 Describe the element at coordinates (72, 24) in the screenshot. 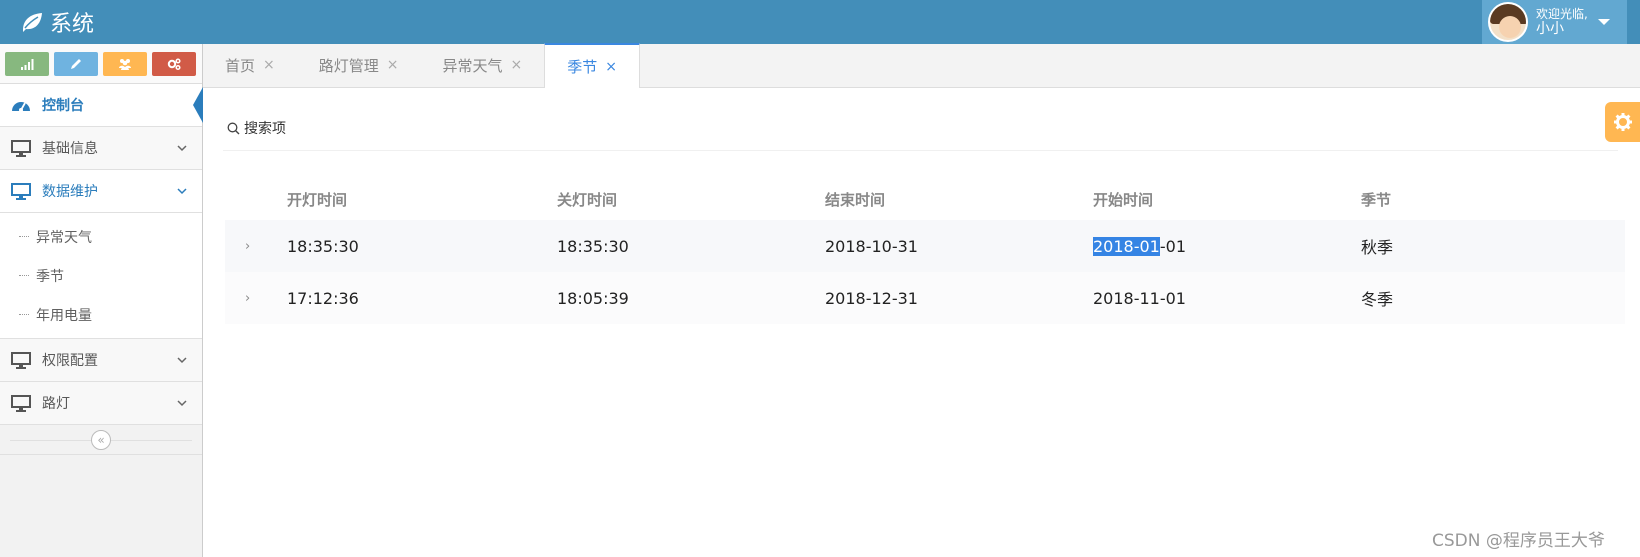

I see `app-title: 系统` at that location.